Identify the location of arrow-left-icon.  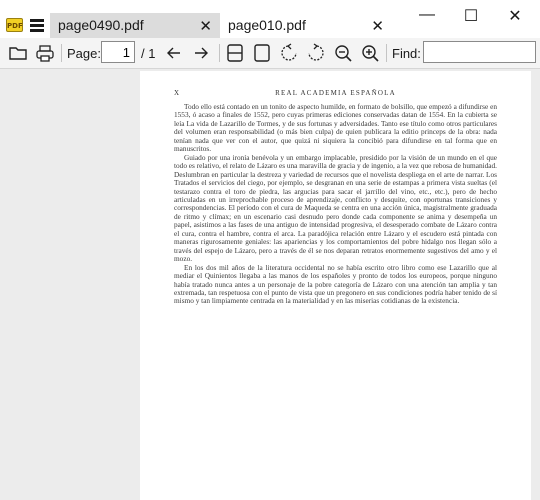
(174, 53).